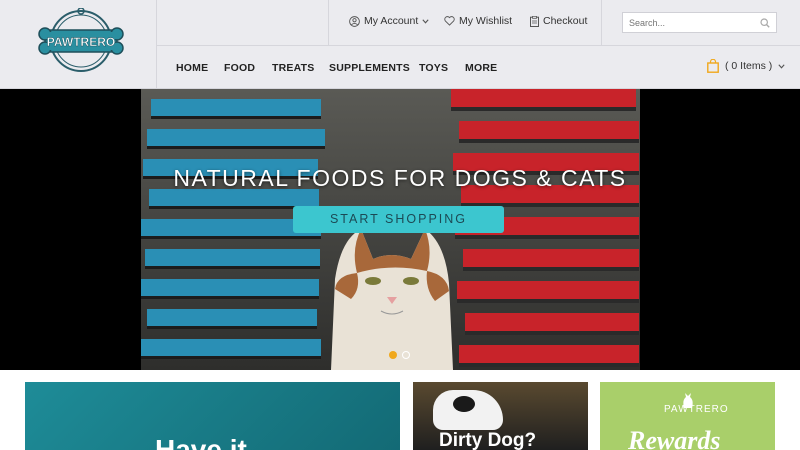 This screenshot has height=450, width=800. What do you see at coordinates (765, 23) in the screenshot?
I see `search-icon` at bounding box center [765, 23].